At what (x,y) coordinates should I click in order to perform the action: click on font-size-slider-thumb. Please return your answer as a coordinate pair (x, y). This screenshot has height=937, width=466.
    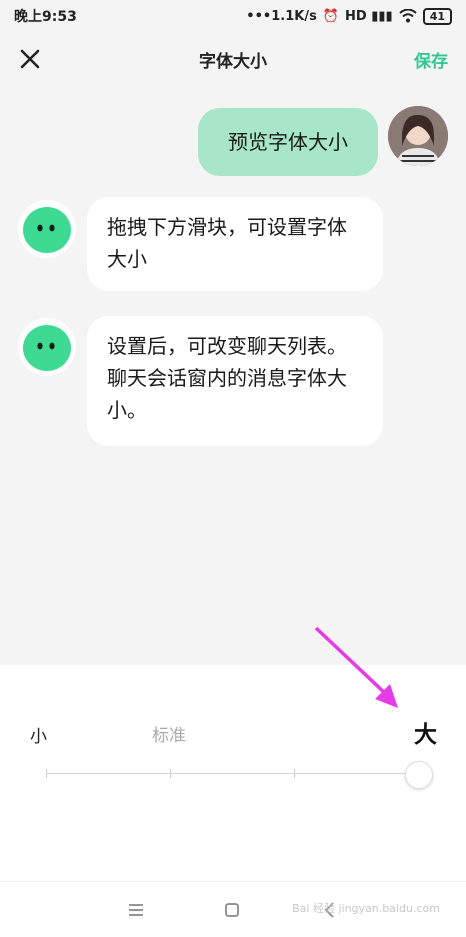
    Looking at the image, I should click on (419, 775).